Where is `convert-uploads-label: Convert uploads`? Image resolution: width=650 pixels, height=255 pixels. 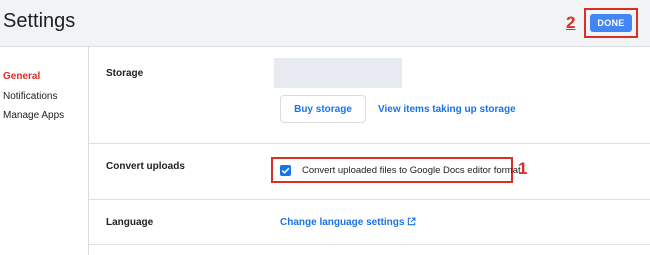 convert-uploads-label: Convert uploads is located at coordinates (145, 166).